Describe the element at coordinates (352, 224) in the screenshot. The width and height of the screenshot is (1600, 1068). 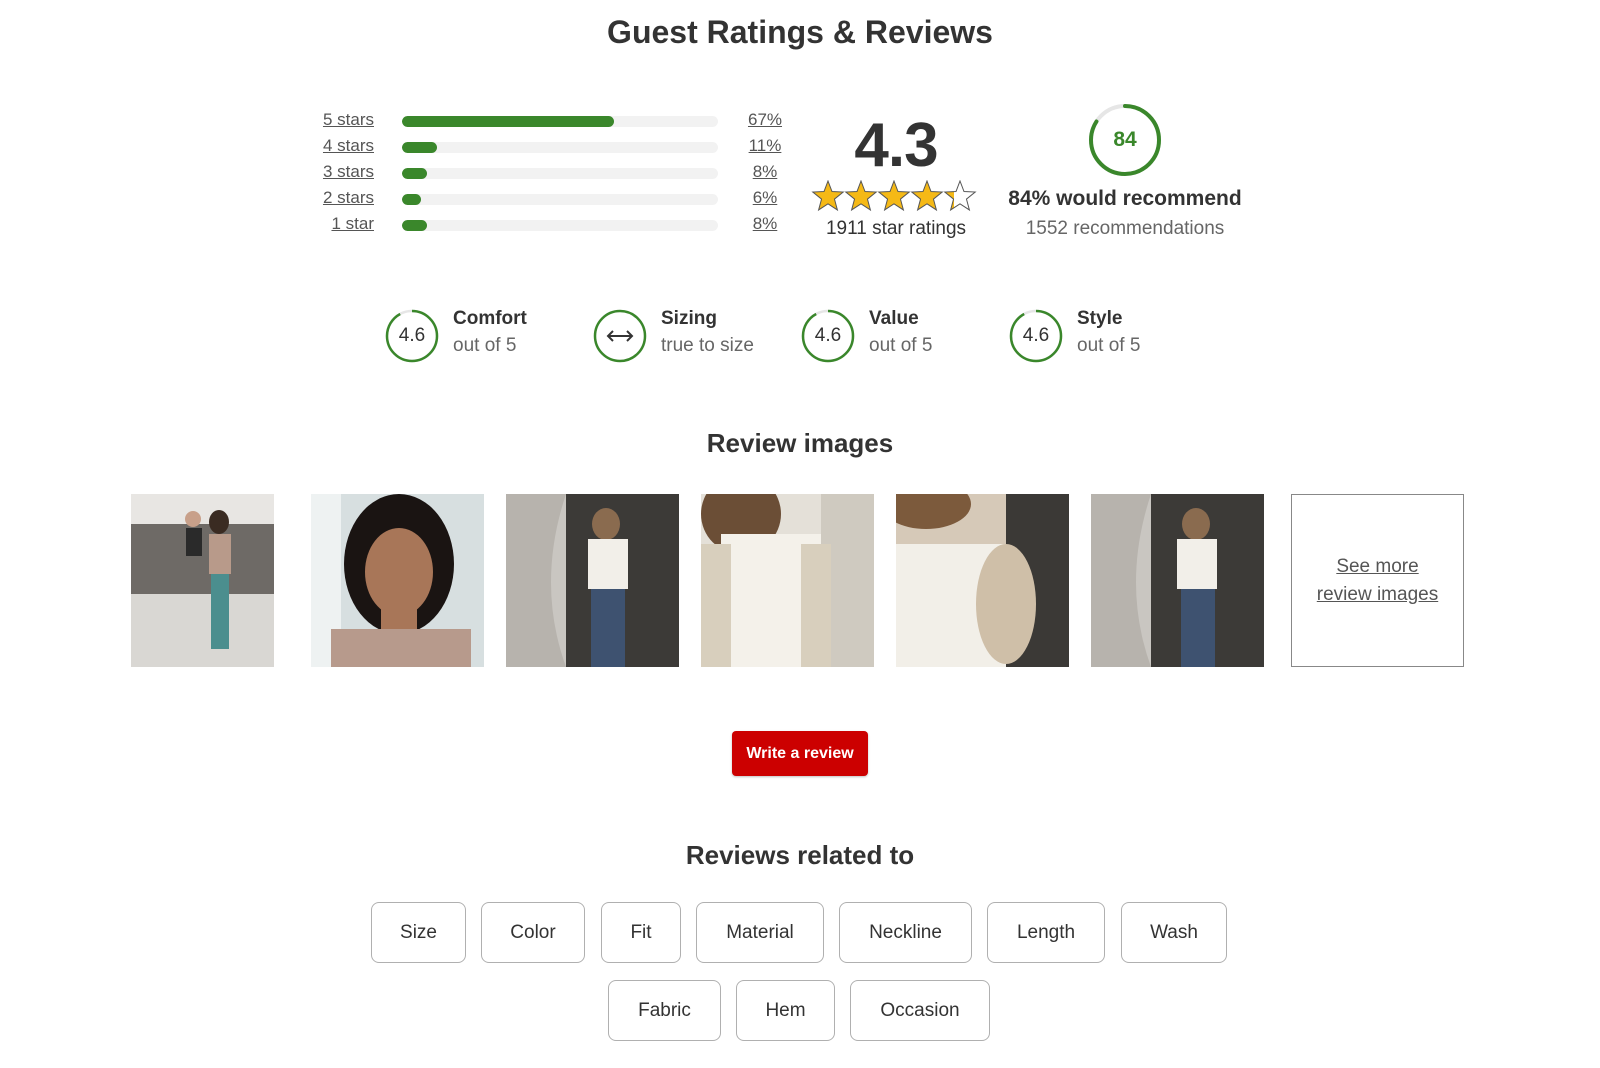
I see `rating-row-label: 1 star` at that location.